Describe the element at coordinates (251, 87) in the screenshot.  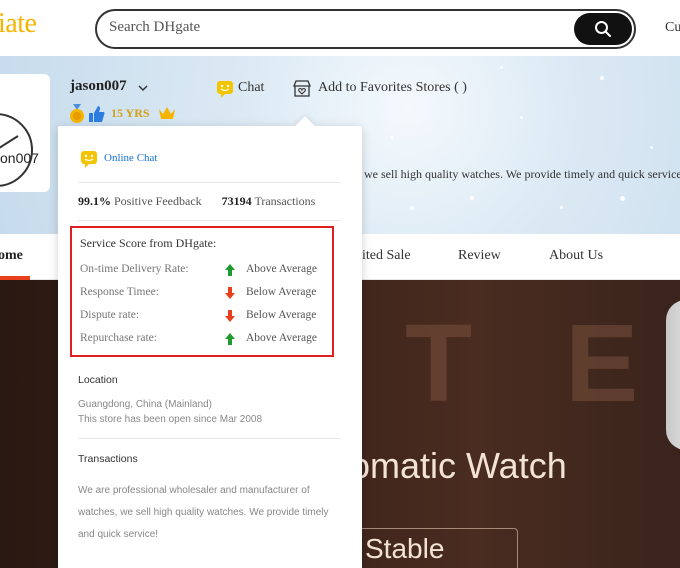
I see `chat-label: Chat` at that location.